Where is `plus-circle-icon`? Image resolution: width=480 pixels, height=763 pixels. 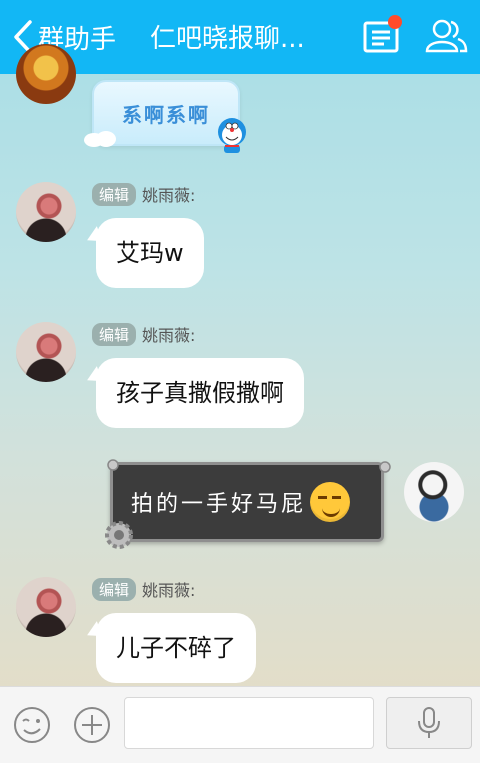 plus-circle-icon is located at coordinates (92, 725).